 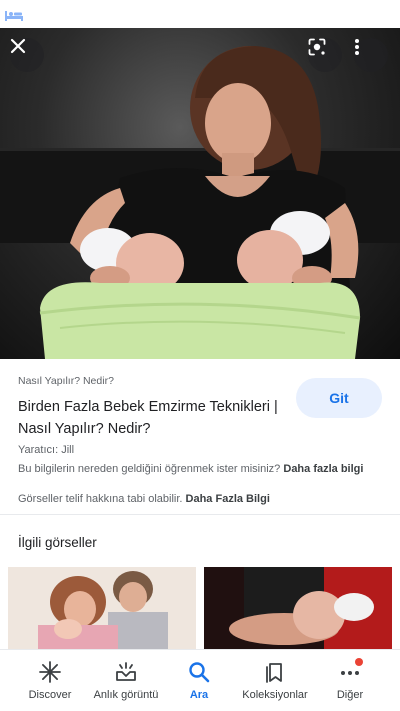 I want to click on nav-collections-label: Koleksiyonlar, so click(x=275, y=695).